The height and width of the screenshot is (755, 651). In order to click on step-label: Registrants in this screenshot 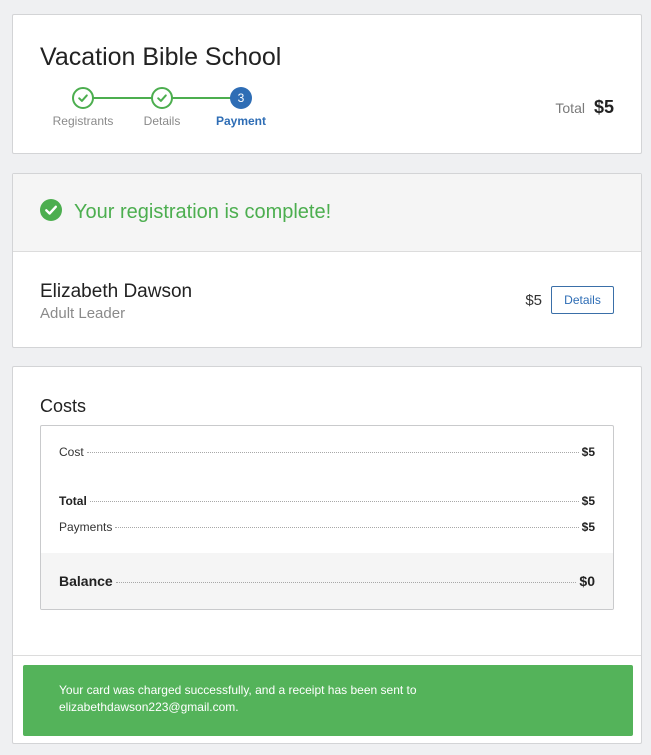, I will do `click(83, 121)`.